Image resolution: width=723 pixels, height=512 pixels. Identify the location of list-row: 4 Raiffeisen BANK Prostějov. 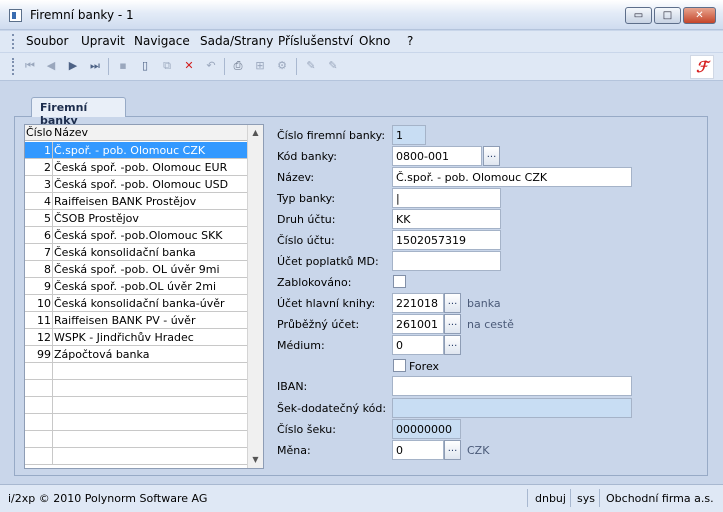
(137, 201).